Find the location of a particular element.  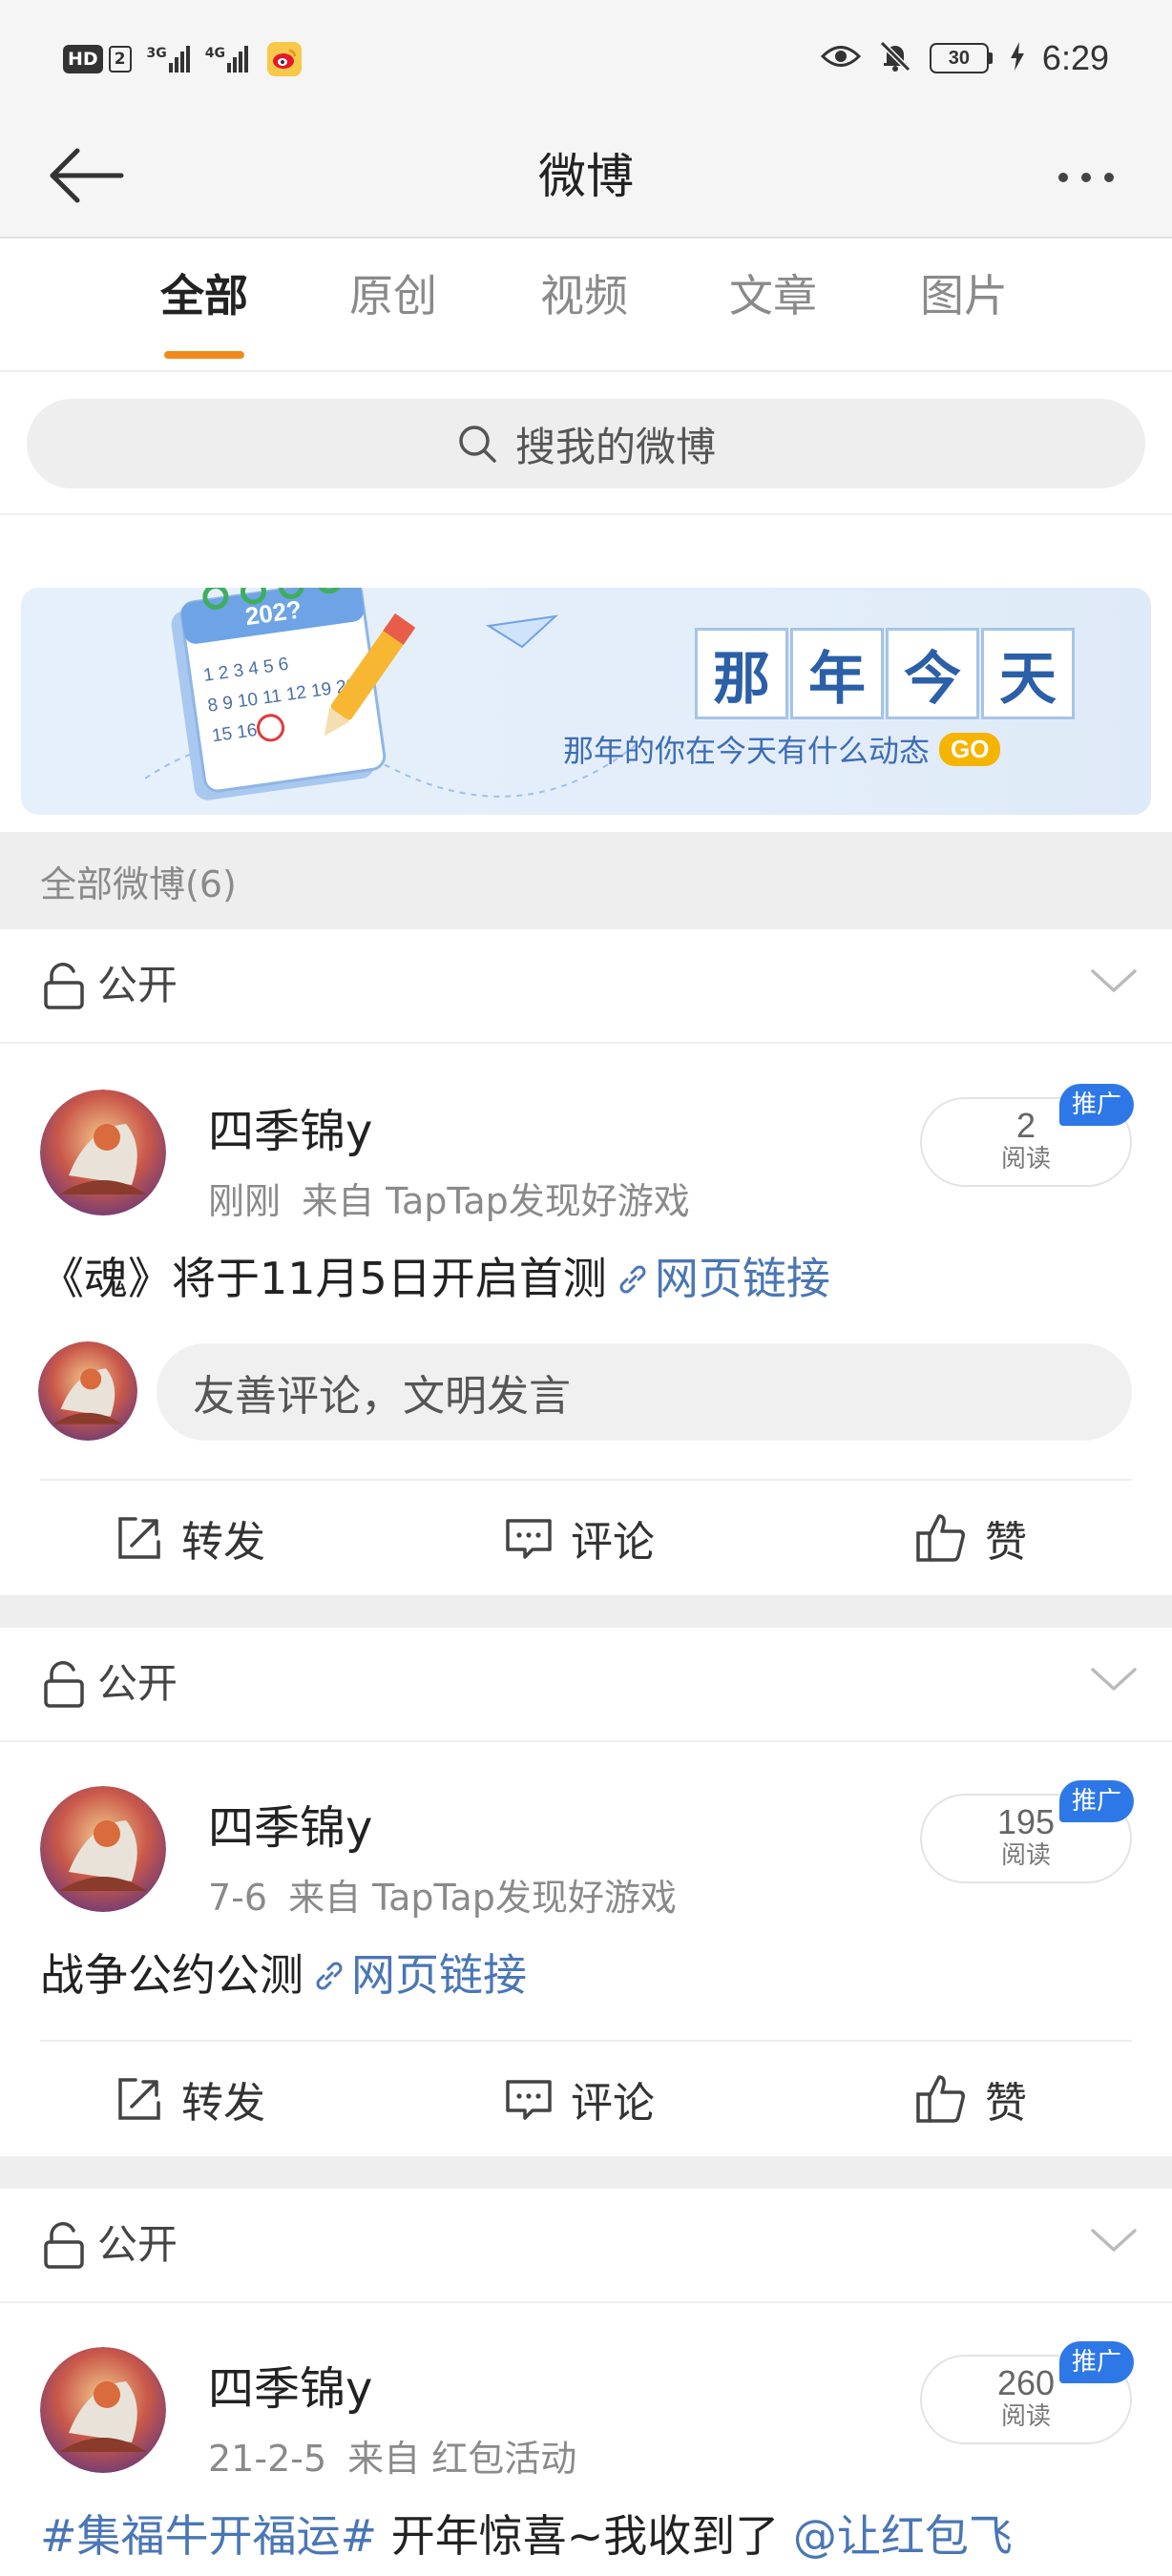

status-bar: HD 2 3G 4G 30 6:29 is located at coordinates (586, 57).